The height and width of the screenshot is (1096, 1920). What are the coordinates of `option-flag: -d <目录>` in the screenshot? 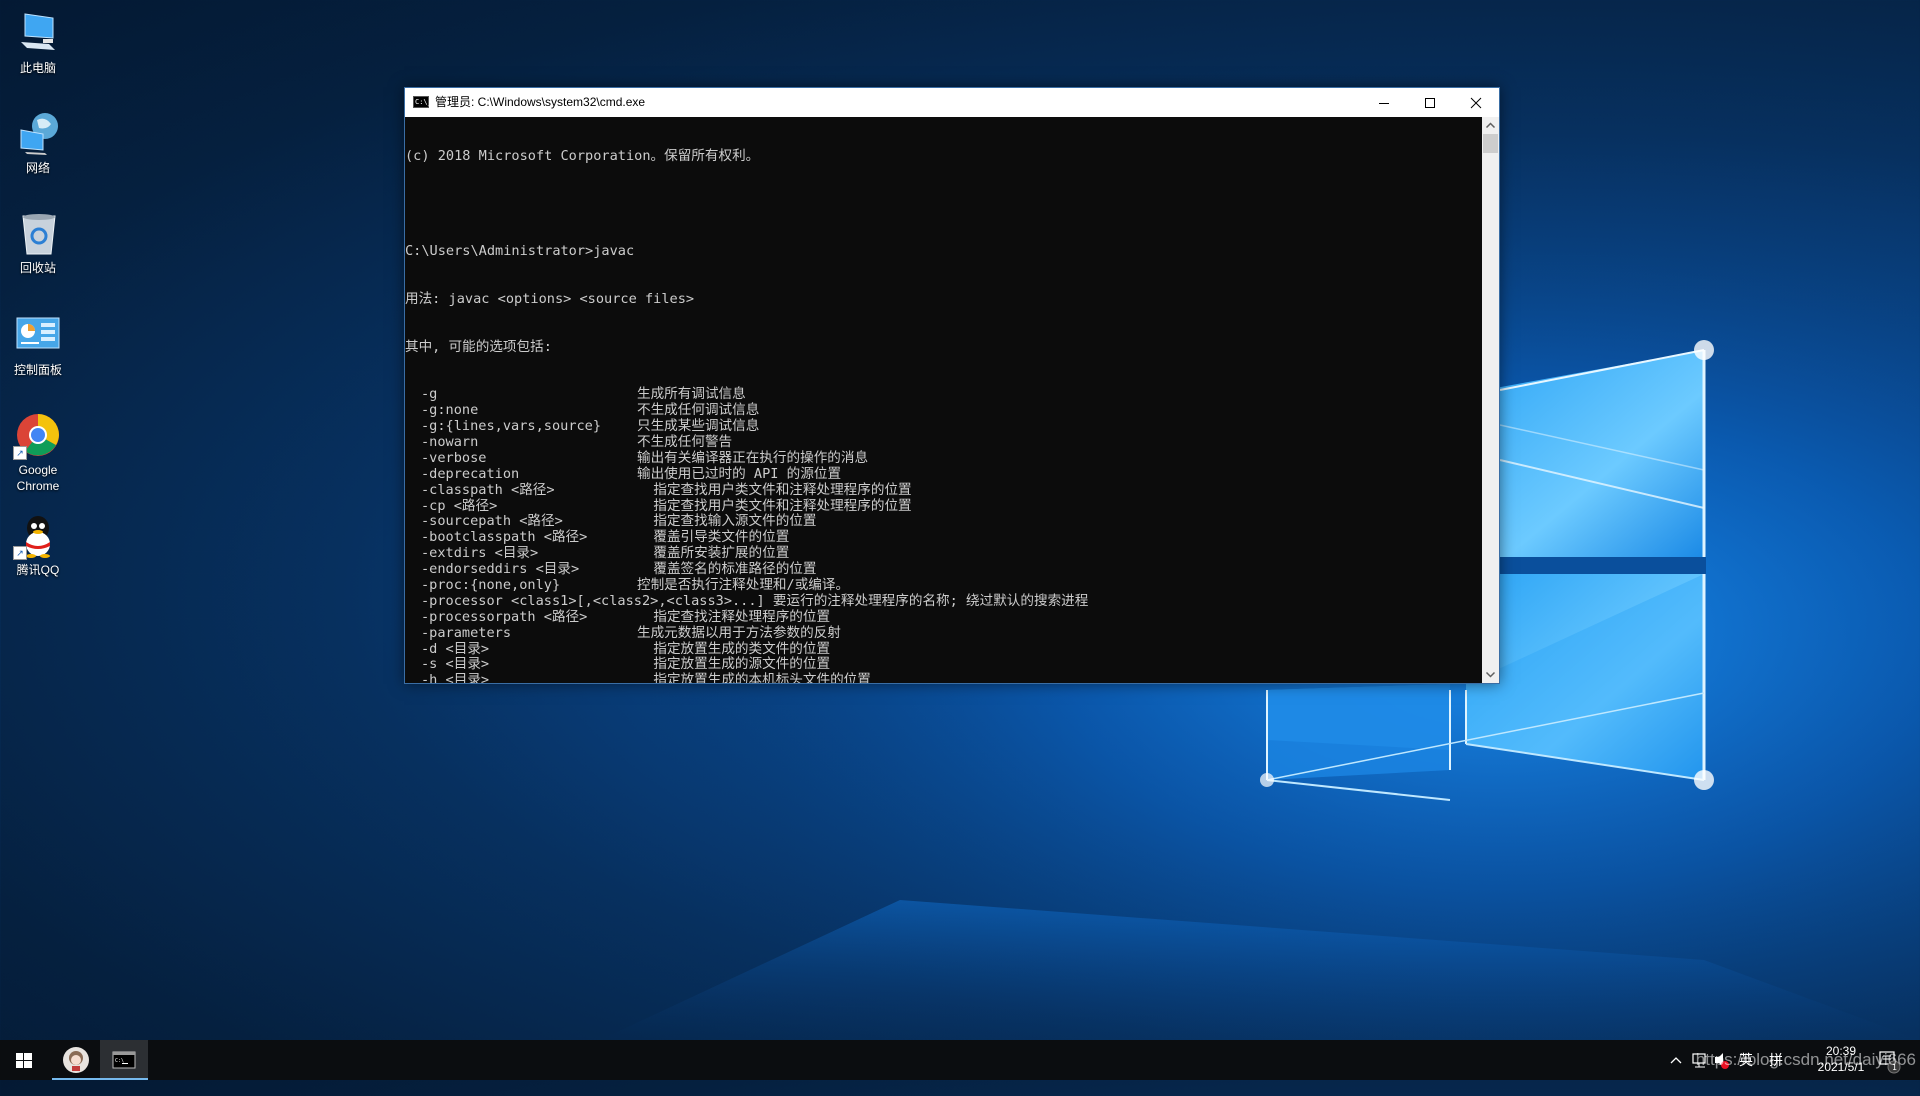 It's located at (455, 648).